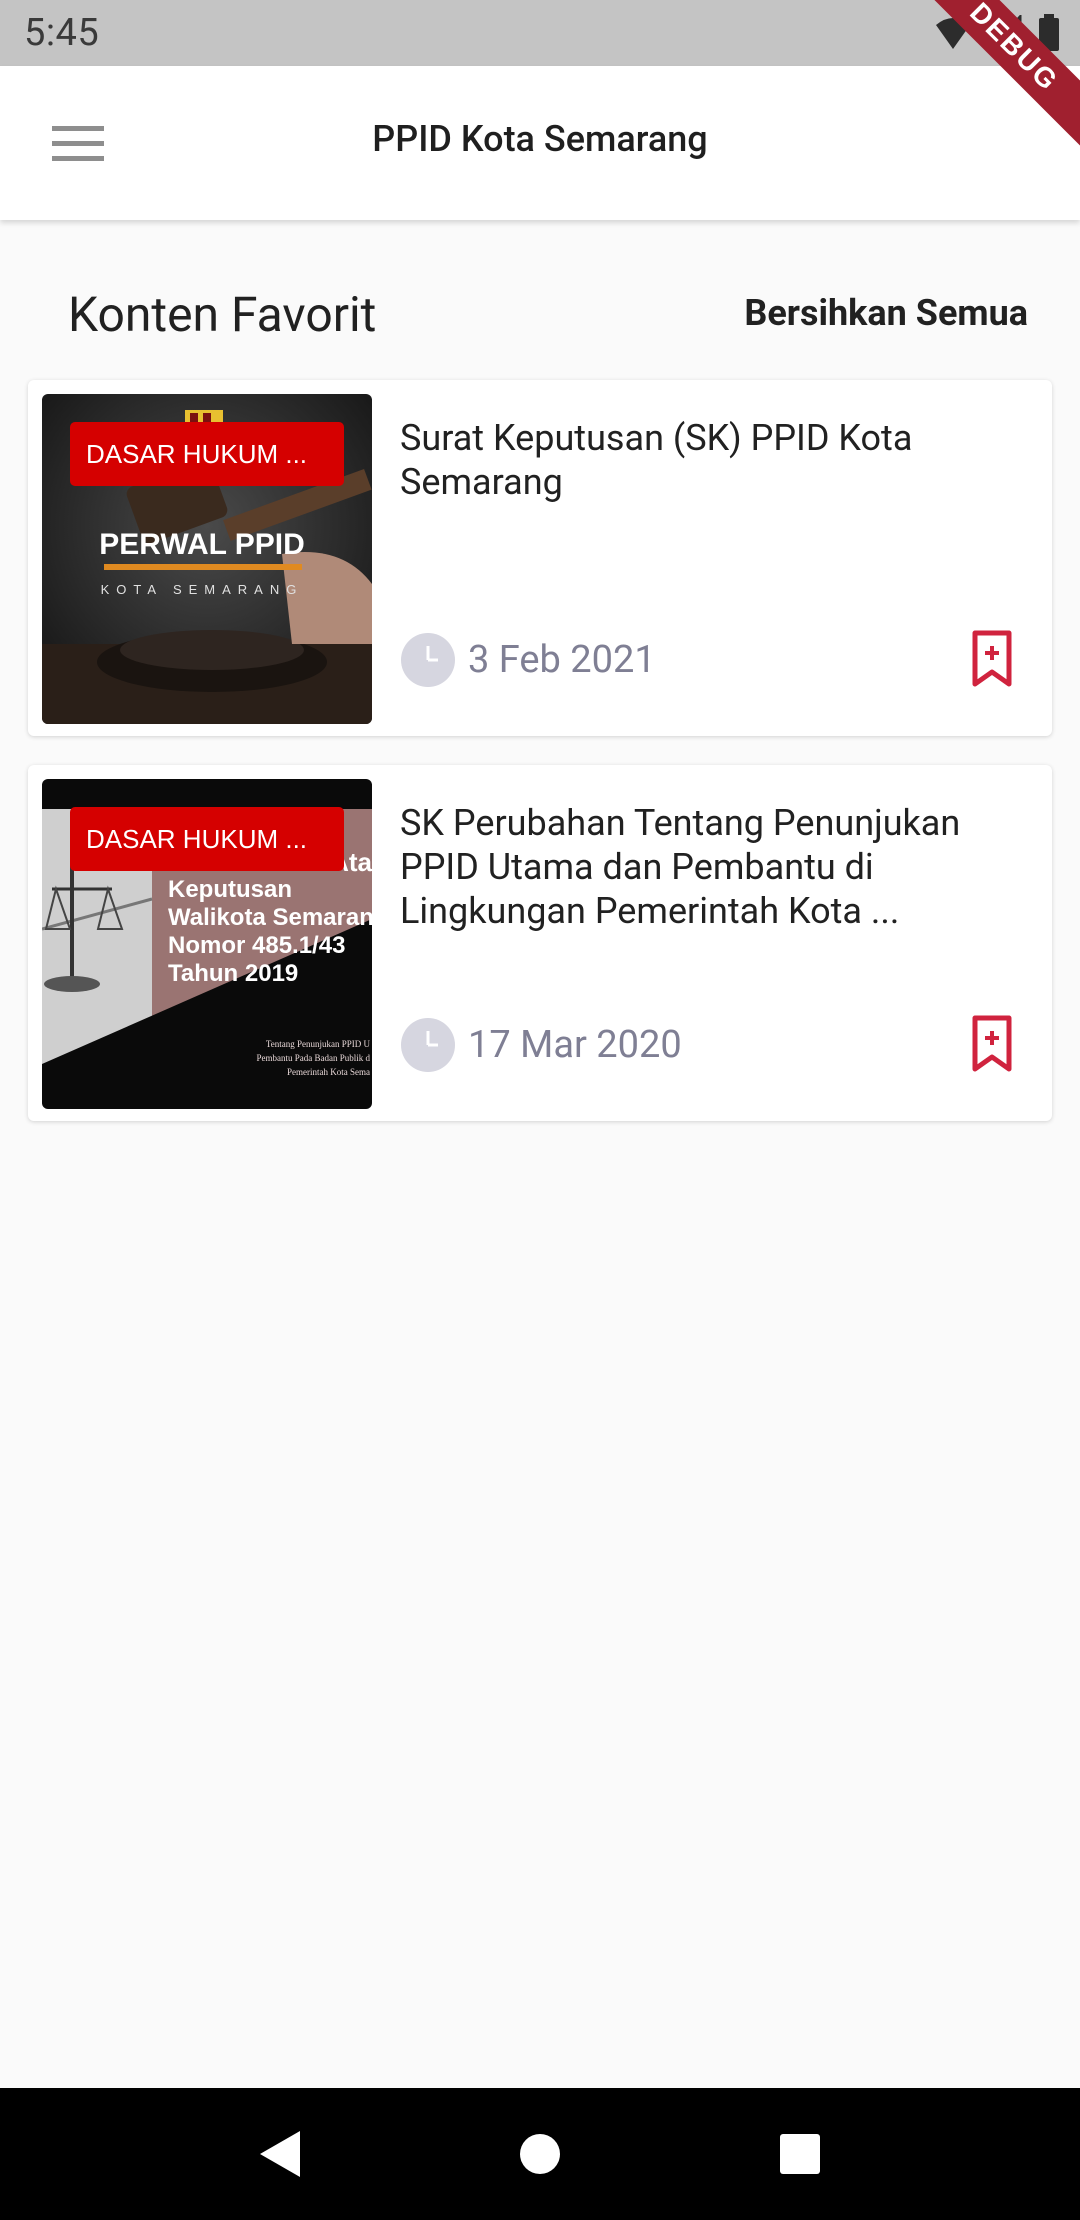 The height and width of the screenshot is (2220, 1080). I want to click on thumb-line: Keputusan, so click(230, 889).